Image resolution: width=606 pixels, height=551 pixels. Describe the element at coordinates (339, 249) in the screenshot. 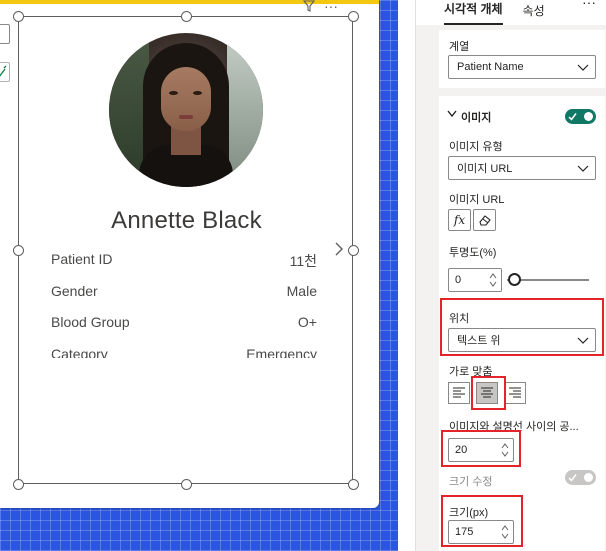

I see `chevron-right-icon` at that location.